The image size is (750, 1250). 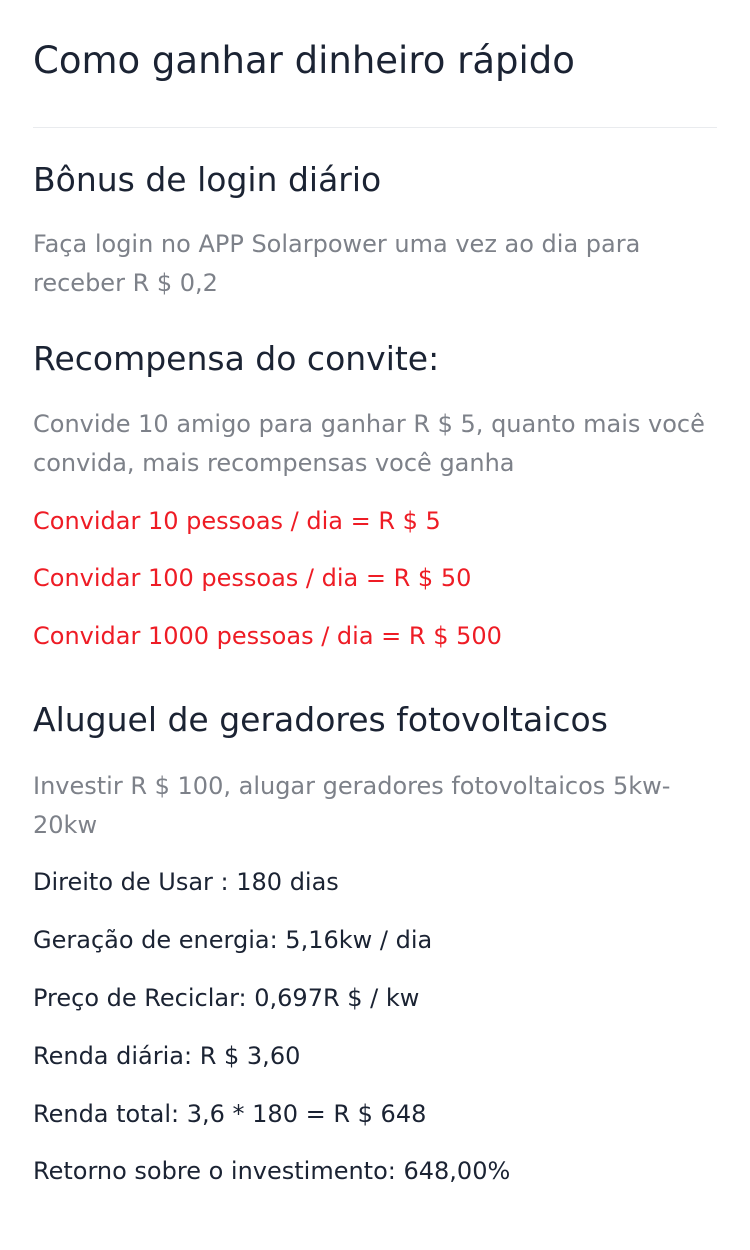 I want to click on detail-total-income: Renda total: 3,6 * 180 = R $ 648, so click(x=230, y=1114).